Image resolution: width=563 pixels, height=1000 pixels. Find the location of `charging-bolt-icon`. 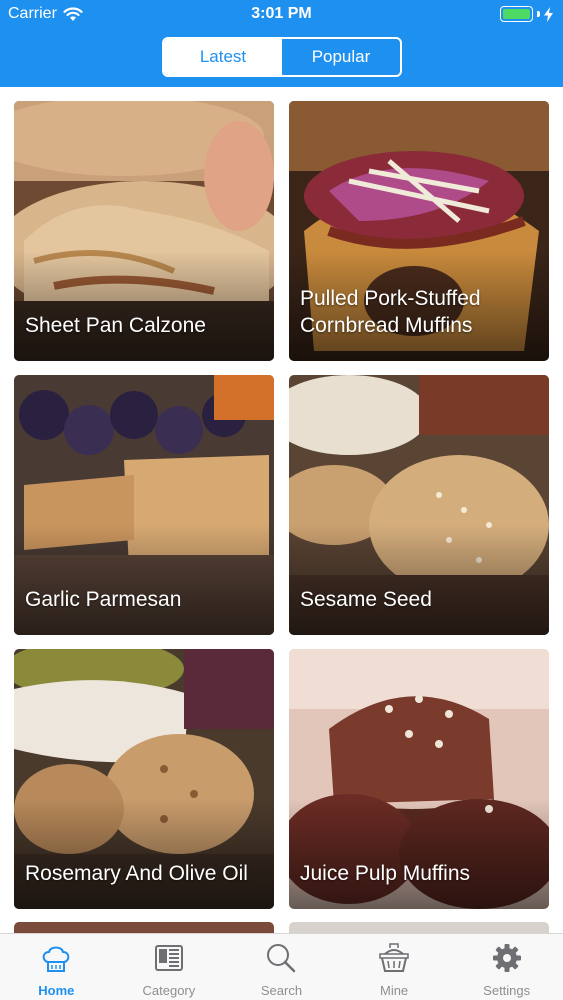

charging-bolt-icon is located at coordinates (548, 14).